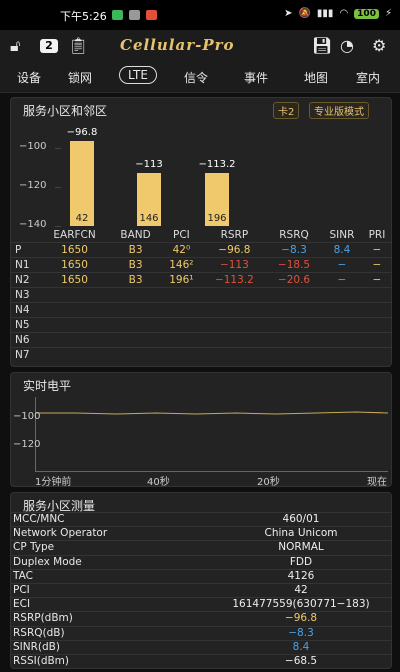 The width and height of the screenshot is (400, 672). What do you see at coordinates (78, 45) in the screenshot?
I see `clipboard-icon: 📋︎` at bounding box center [78, 45].